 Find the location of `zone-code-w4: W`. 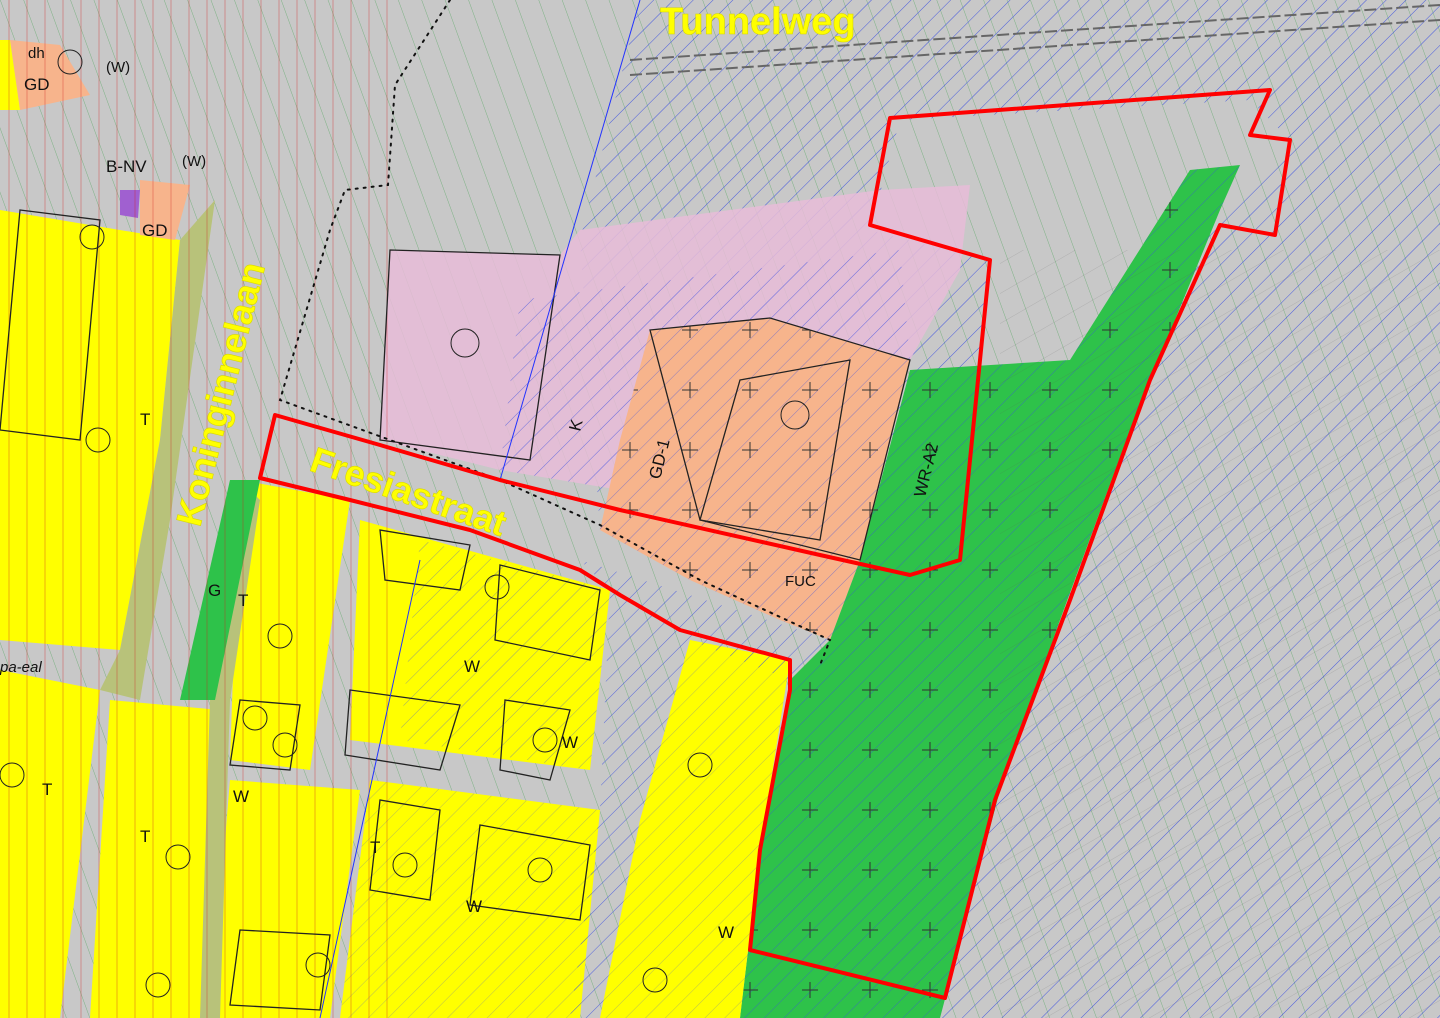

zone-code-w4: W is located at coordinates (726, 932).